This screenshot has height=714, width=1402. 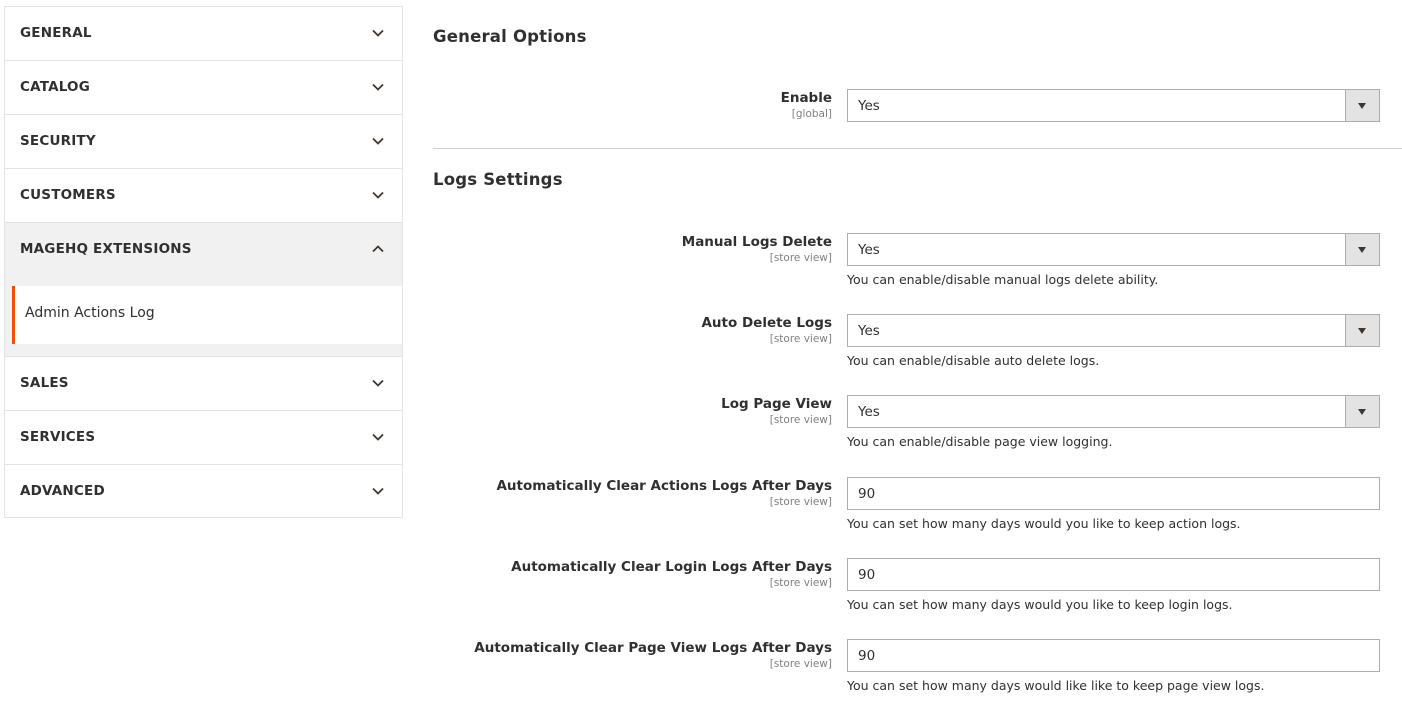 What do you see at coordinates (203, 141) in the screenshot?
I see `sidebar-section-security: SECURITY` at bounding box center [203, 141].